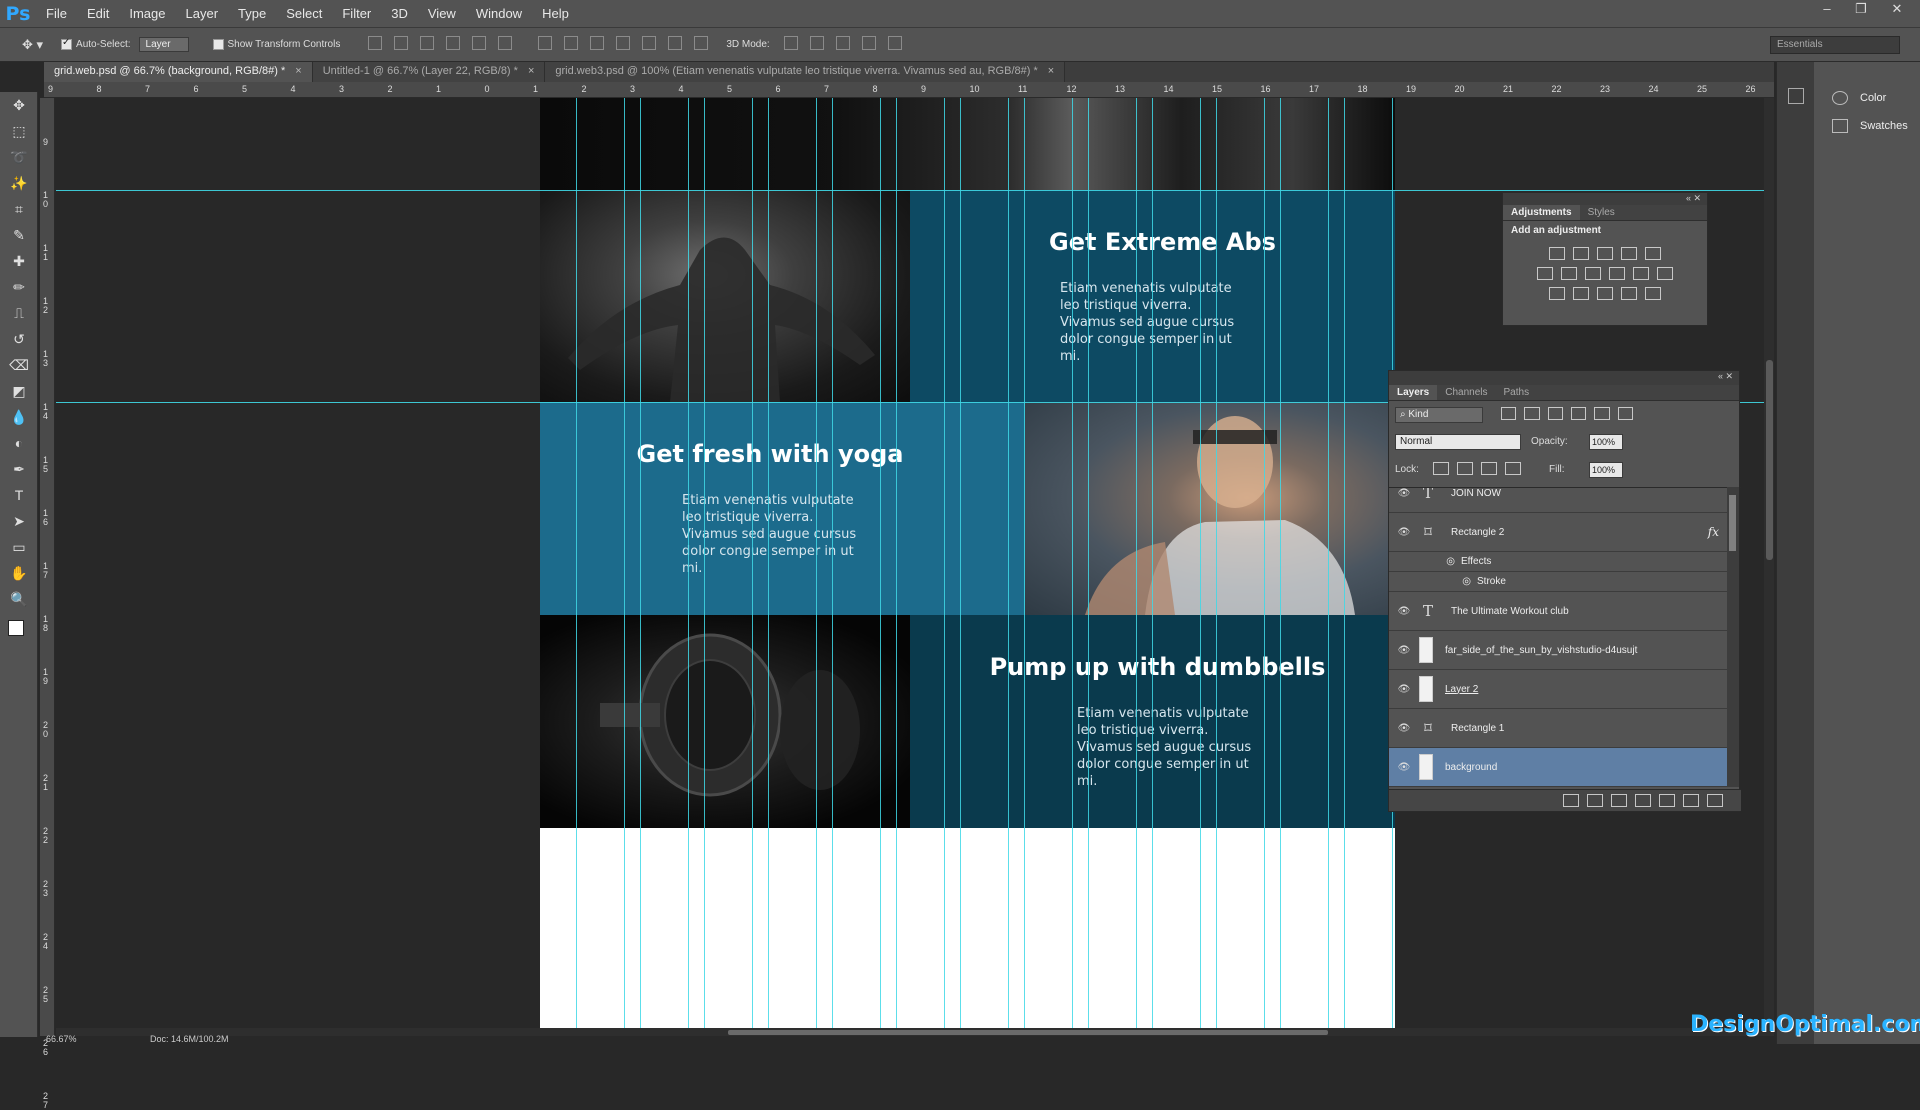 The height and width of the screenshot is (1110, 1920). I want to click on link-layers-icon, so click(1571, 800).